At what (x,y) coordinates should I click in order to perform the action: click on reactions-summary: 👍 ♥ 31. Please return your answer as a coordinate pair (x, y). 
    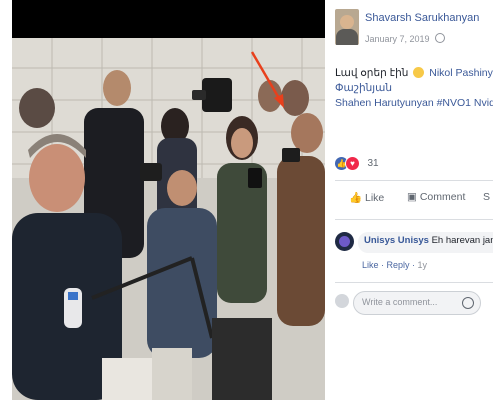
    Looking at the image, I should click on (357, 163).